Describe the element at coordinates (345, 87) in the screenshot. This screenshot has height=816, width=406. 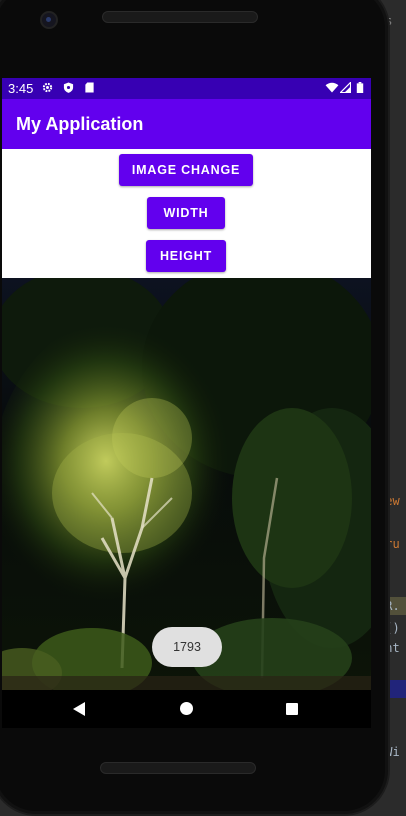
I see `signal-icon` at that location.